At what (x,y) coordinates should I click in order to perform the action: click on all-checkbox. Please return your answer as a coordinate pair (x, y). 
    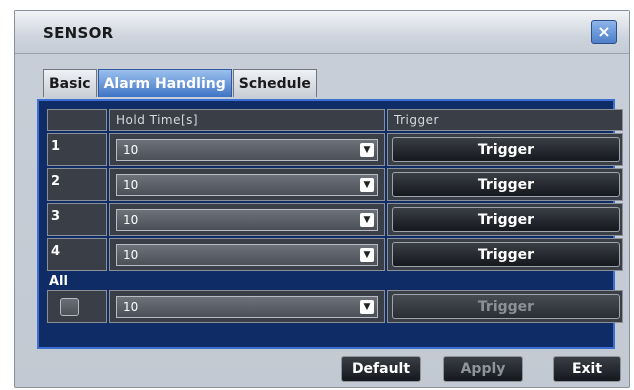
    Looking at the image, I should click on (69, 307).